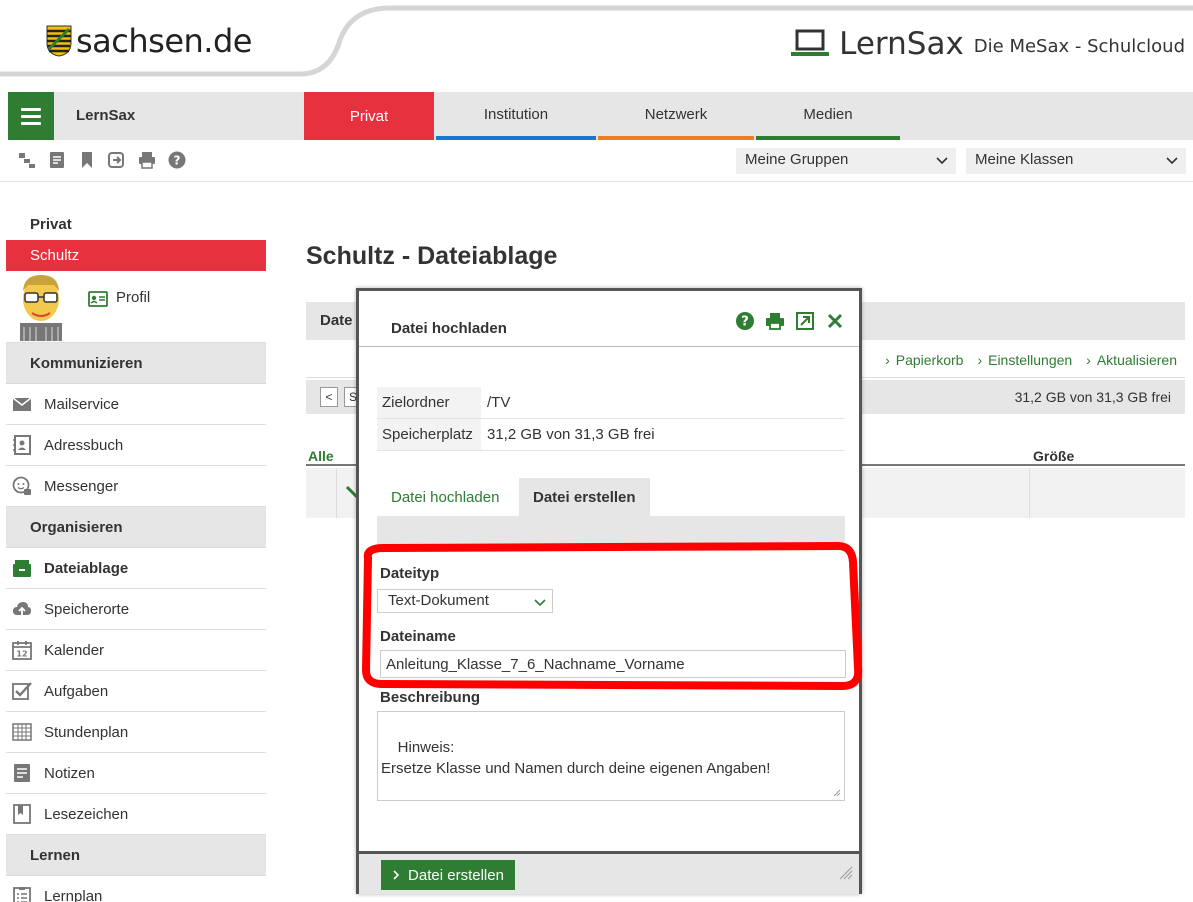  Describe the element at coordinates (133, 297) in the screenshot. I see `profile-label: Profil` at that location.